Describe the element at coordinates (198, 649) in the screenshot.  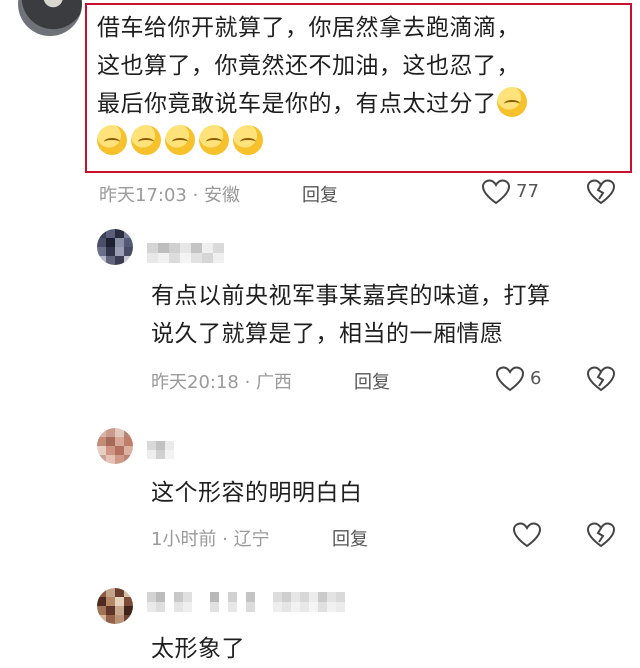
I see `comment-line: 太形象了` at that location.